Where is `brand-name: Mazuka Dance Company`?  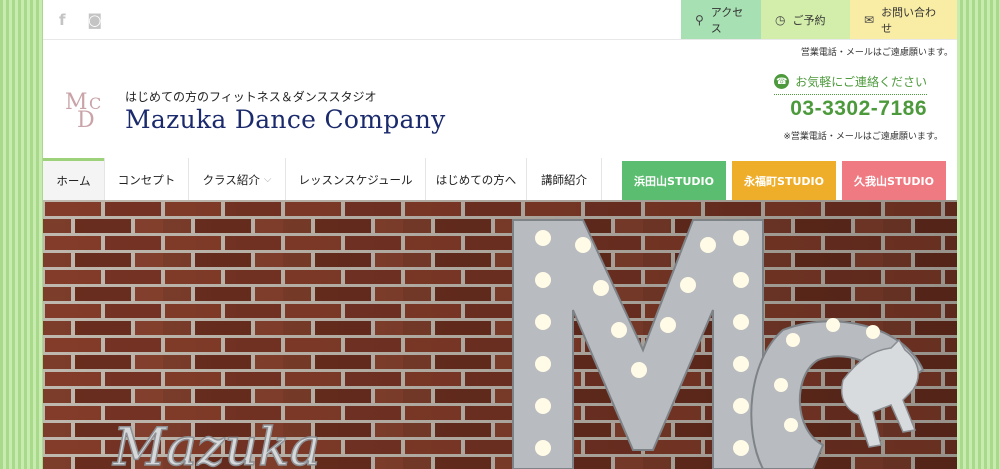
brand-name: Mazuka Dance Company is located at coordinates (285, 119).